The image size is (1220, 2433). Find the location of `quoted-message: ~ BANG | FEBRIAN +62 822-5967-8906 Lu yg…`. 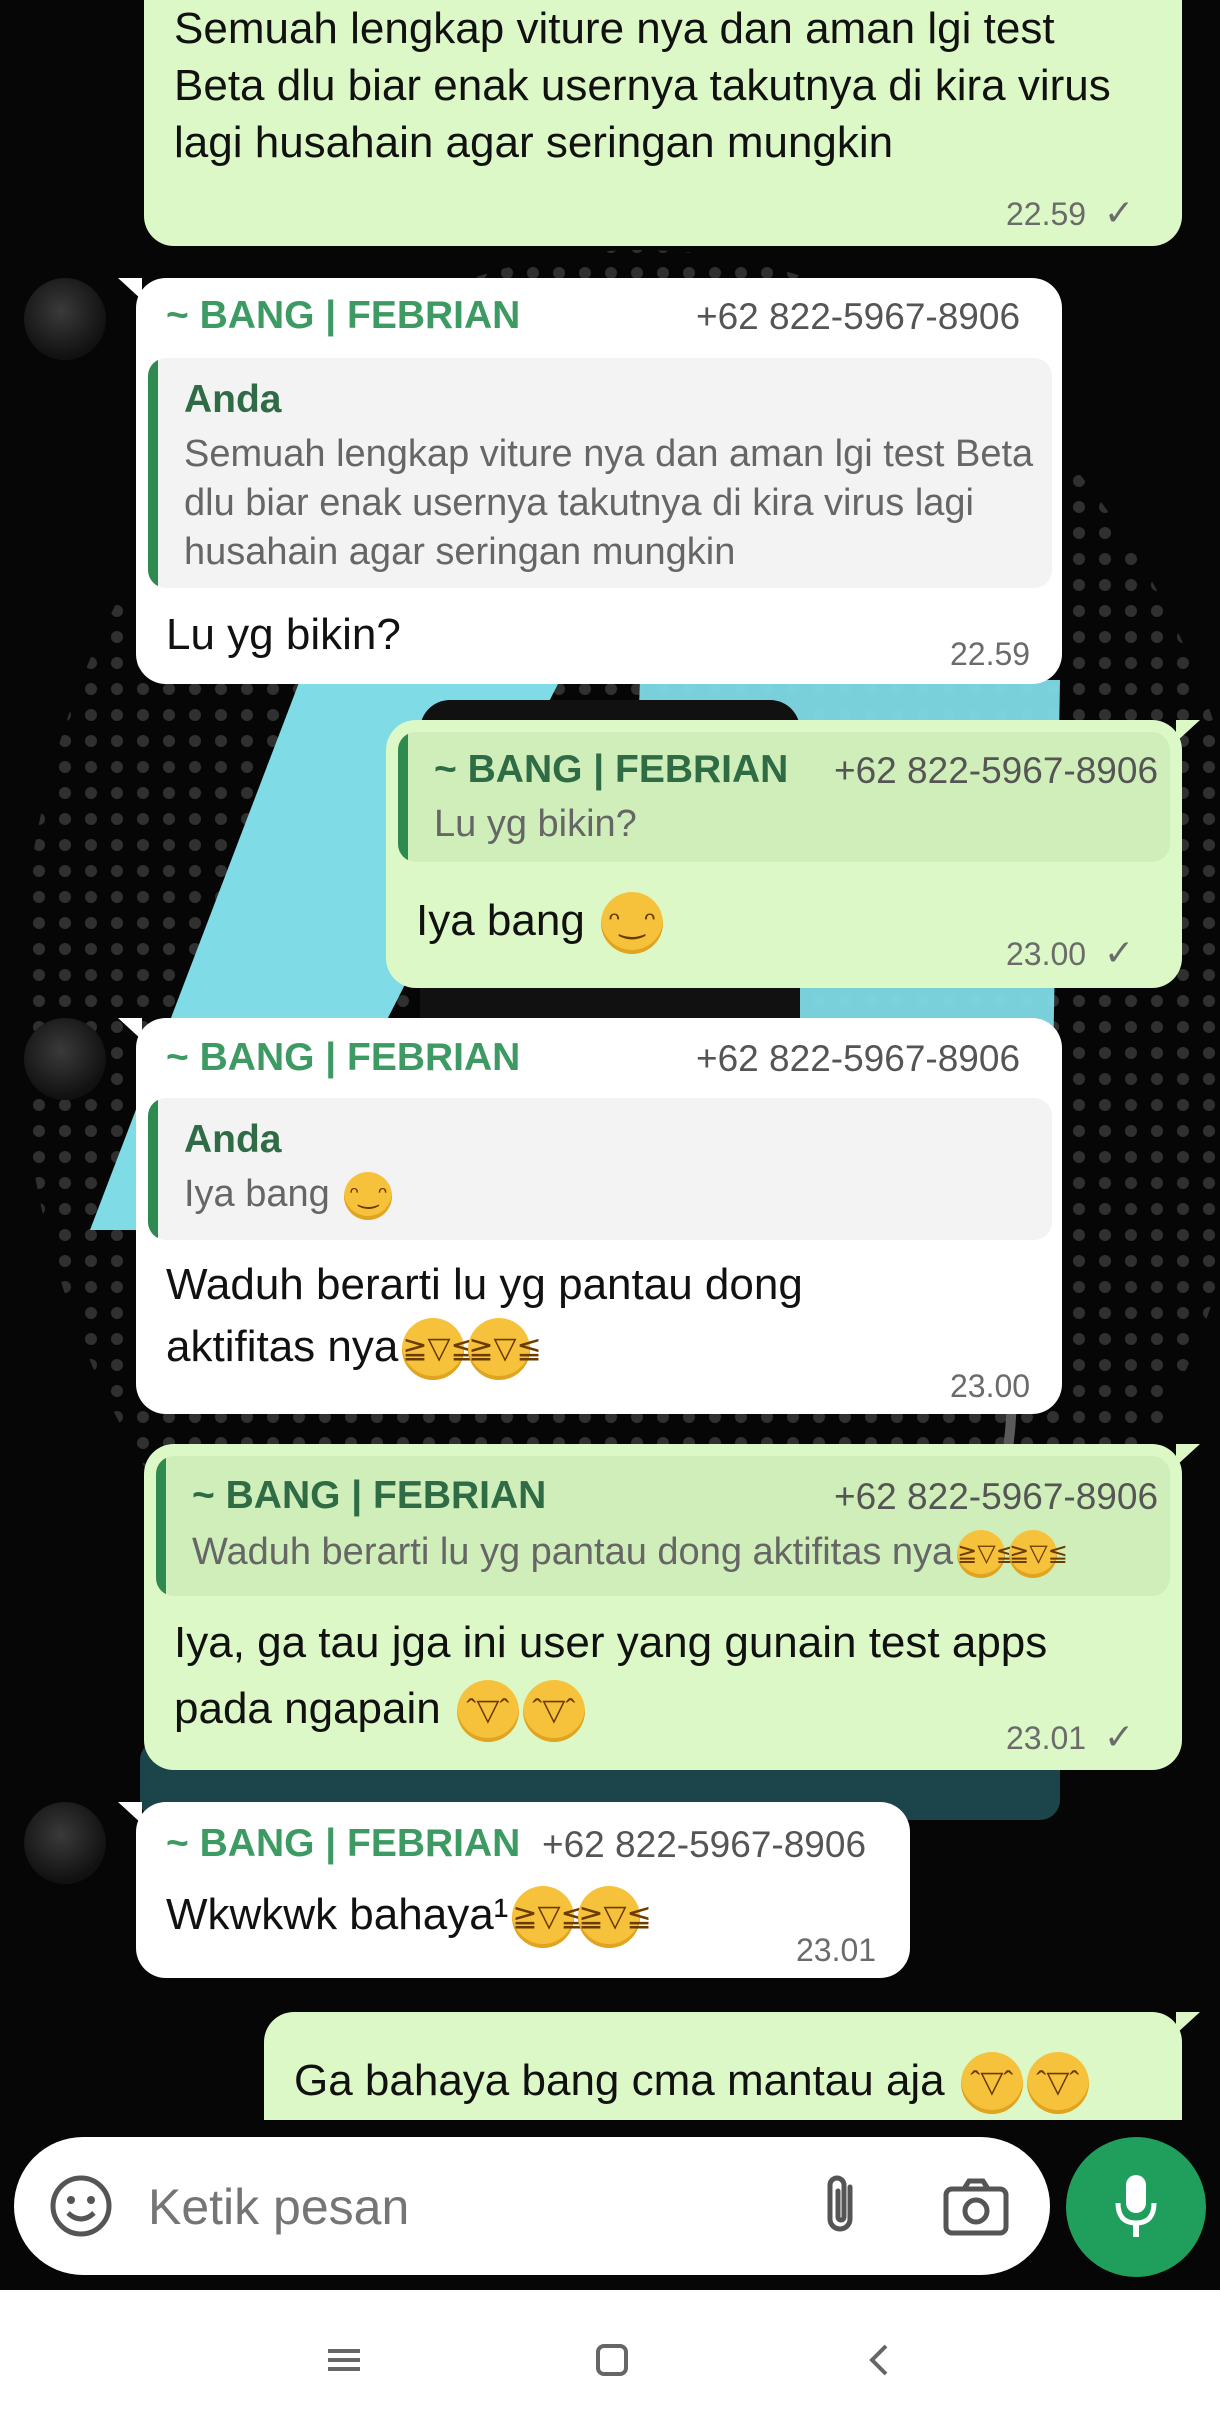

quoted-message: ~ BANG | FEBRIAN +62 822-5967-8906 Lu yg… is located at coordinates (784, 797).